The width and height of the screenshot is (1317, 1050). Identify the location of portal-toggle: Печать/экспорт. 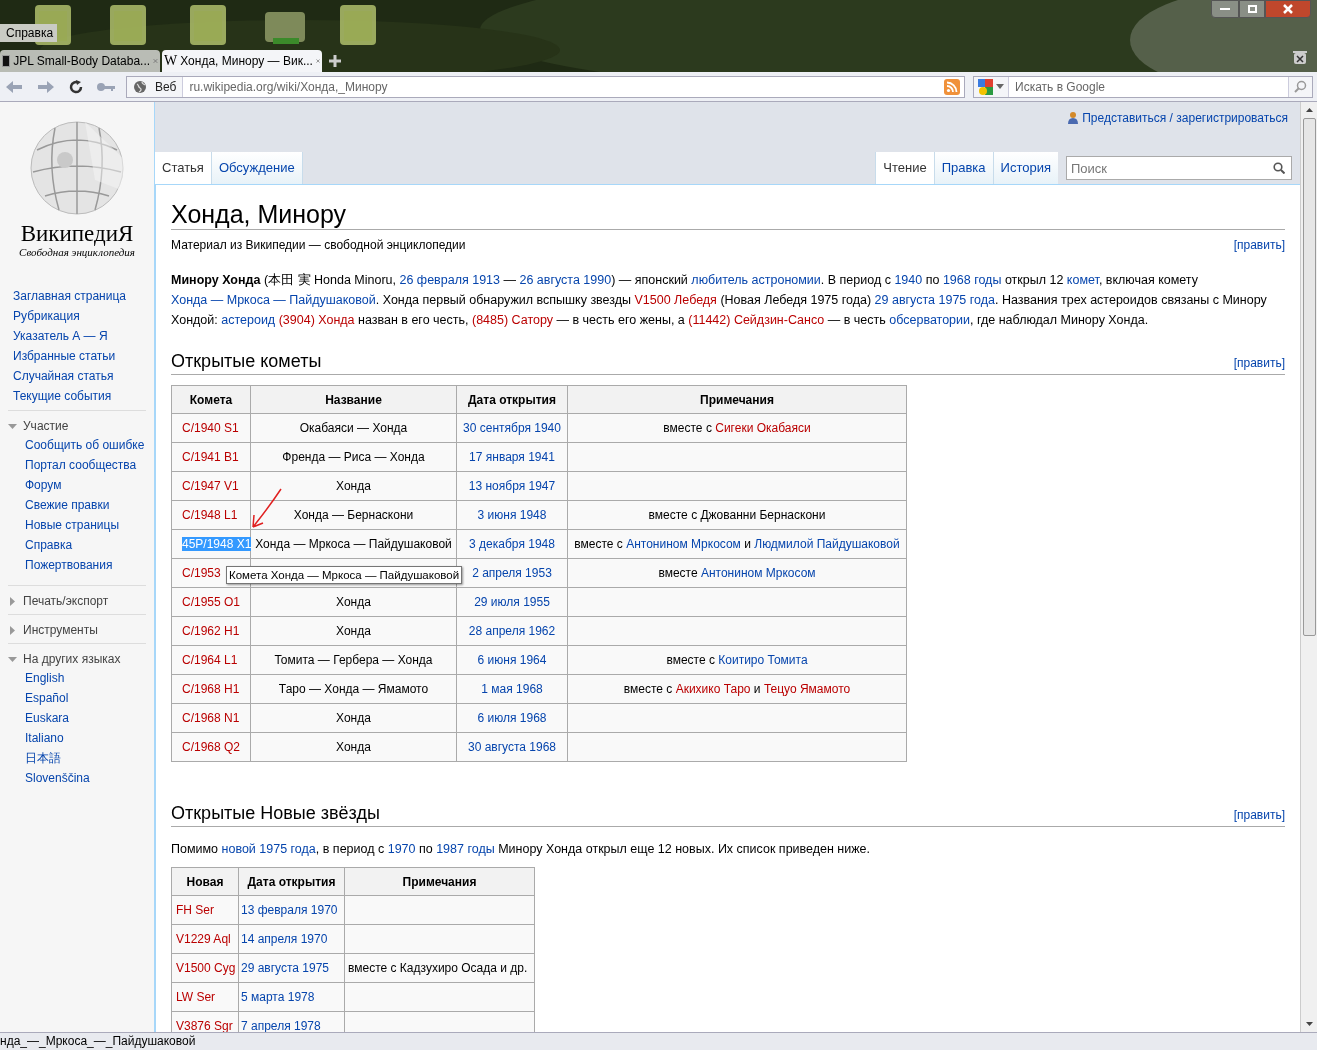
(77, 601).